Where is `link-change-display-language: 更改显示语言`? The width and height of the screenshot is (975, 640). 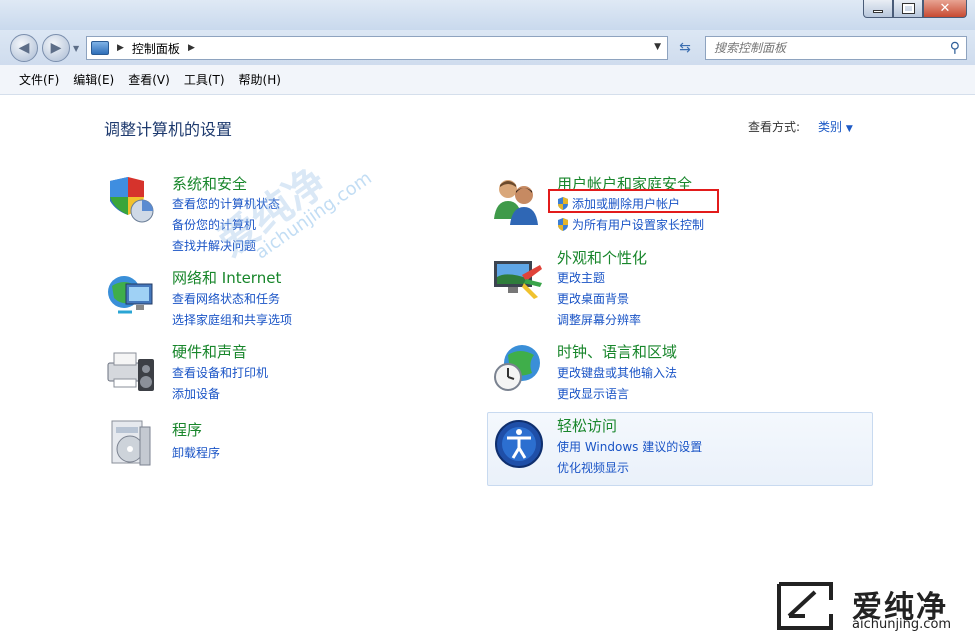 link-change-display-language: 更改显示语言 is located at coordinates (593, 393).